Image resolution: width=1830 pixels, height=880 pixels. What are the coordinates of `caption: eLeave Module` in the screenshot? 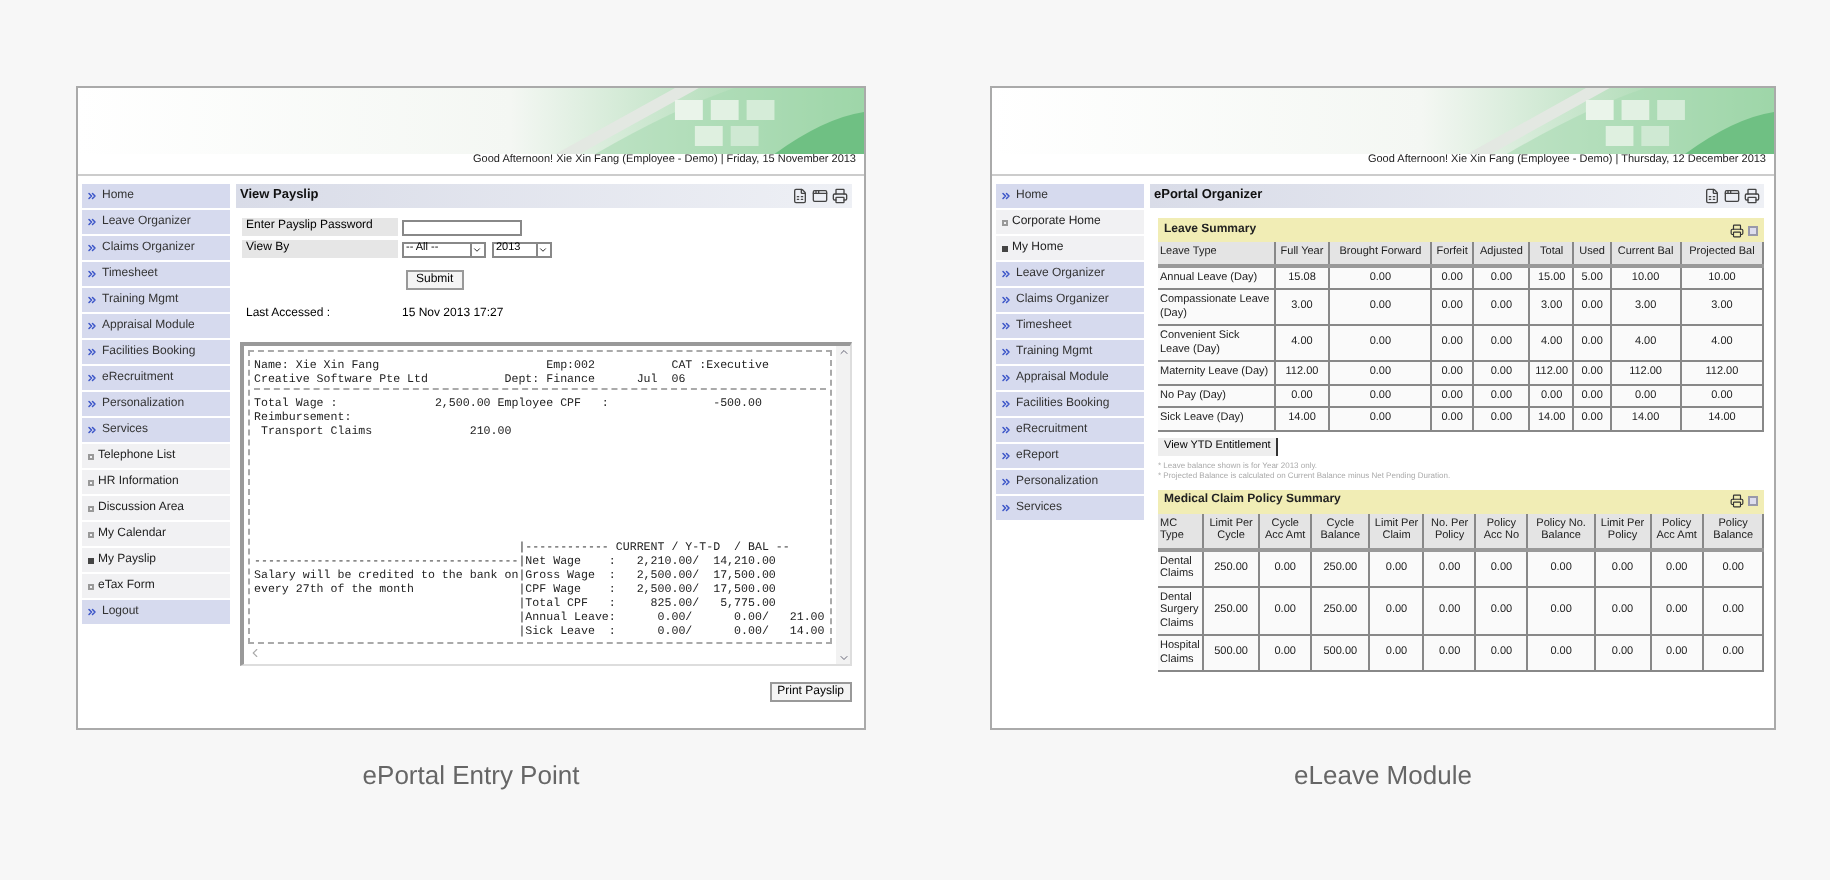 It's located at (1383, 776).